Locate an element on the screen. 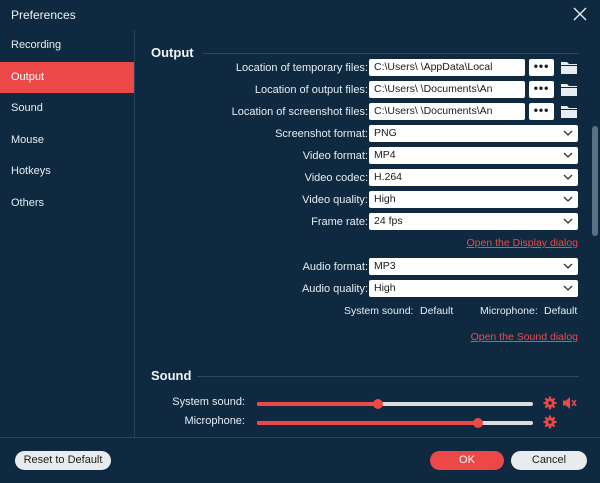 The height and width of the screenshot is (483, 600). window-title: Preferences is located at coordinates (43, 15).